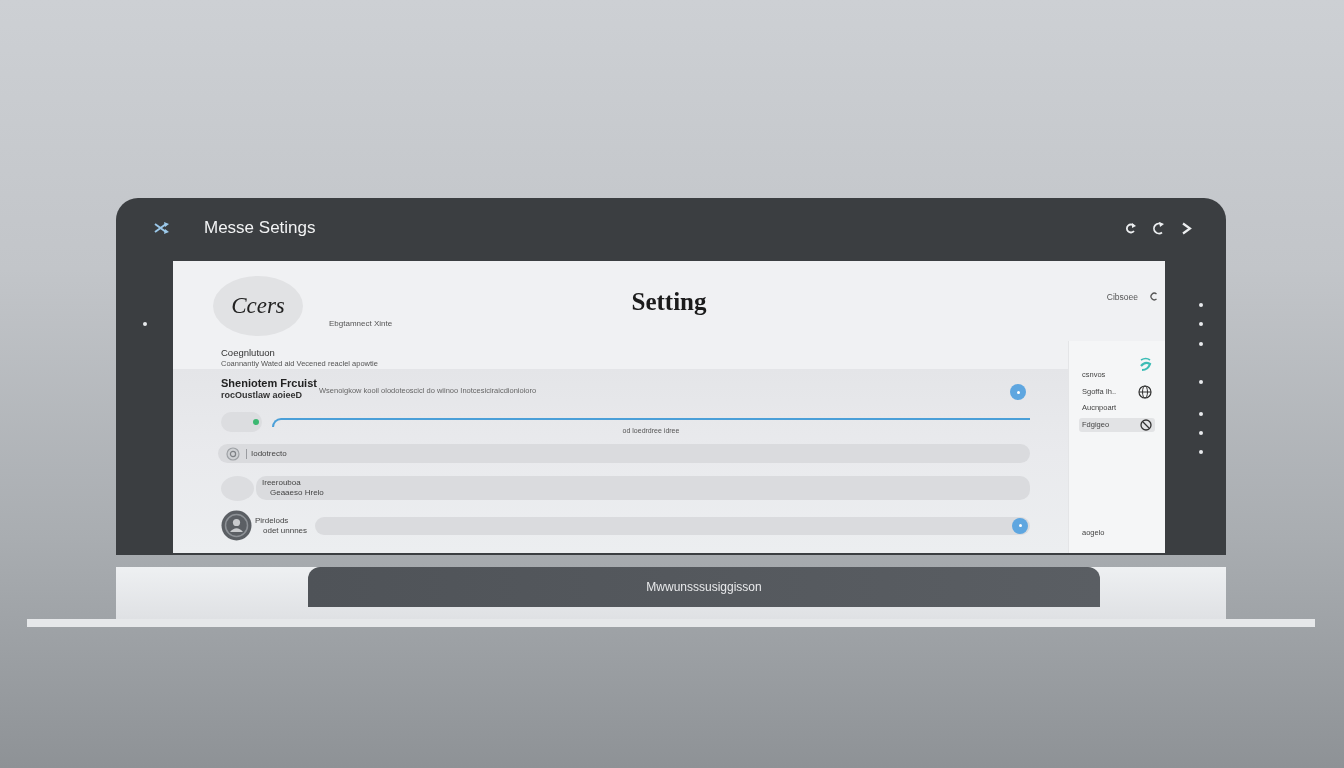  What do you see at coordinates (361, 324) in the screenshot?
I see `profile-subtitle: Ebgtamnect Xinte` at bounding box center [361, 324].